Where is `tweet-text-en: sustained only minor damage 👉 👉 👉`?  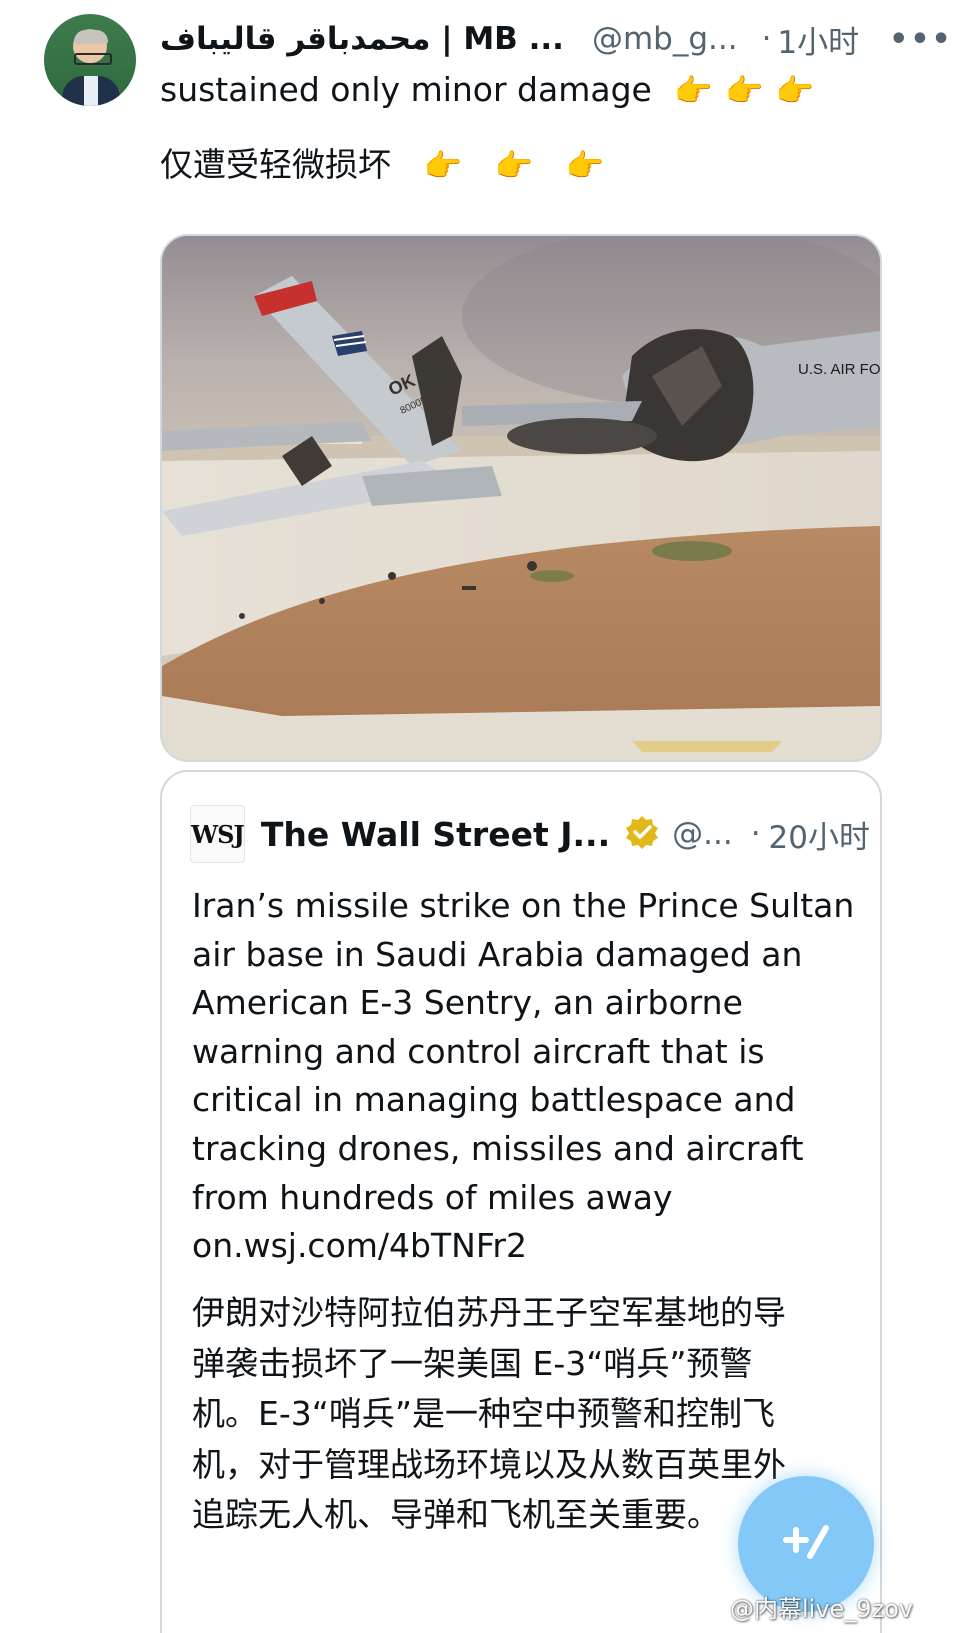 tweet-text-en: sustained only minor damage 👉 👉 👉 is located at coordinates (487, 89).